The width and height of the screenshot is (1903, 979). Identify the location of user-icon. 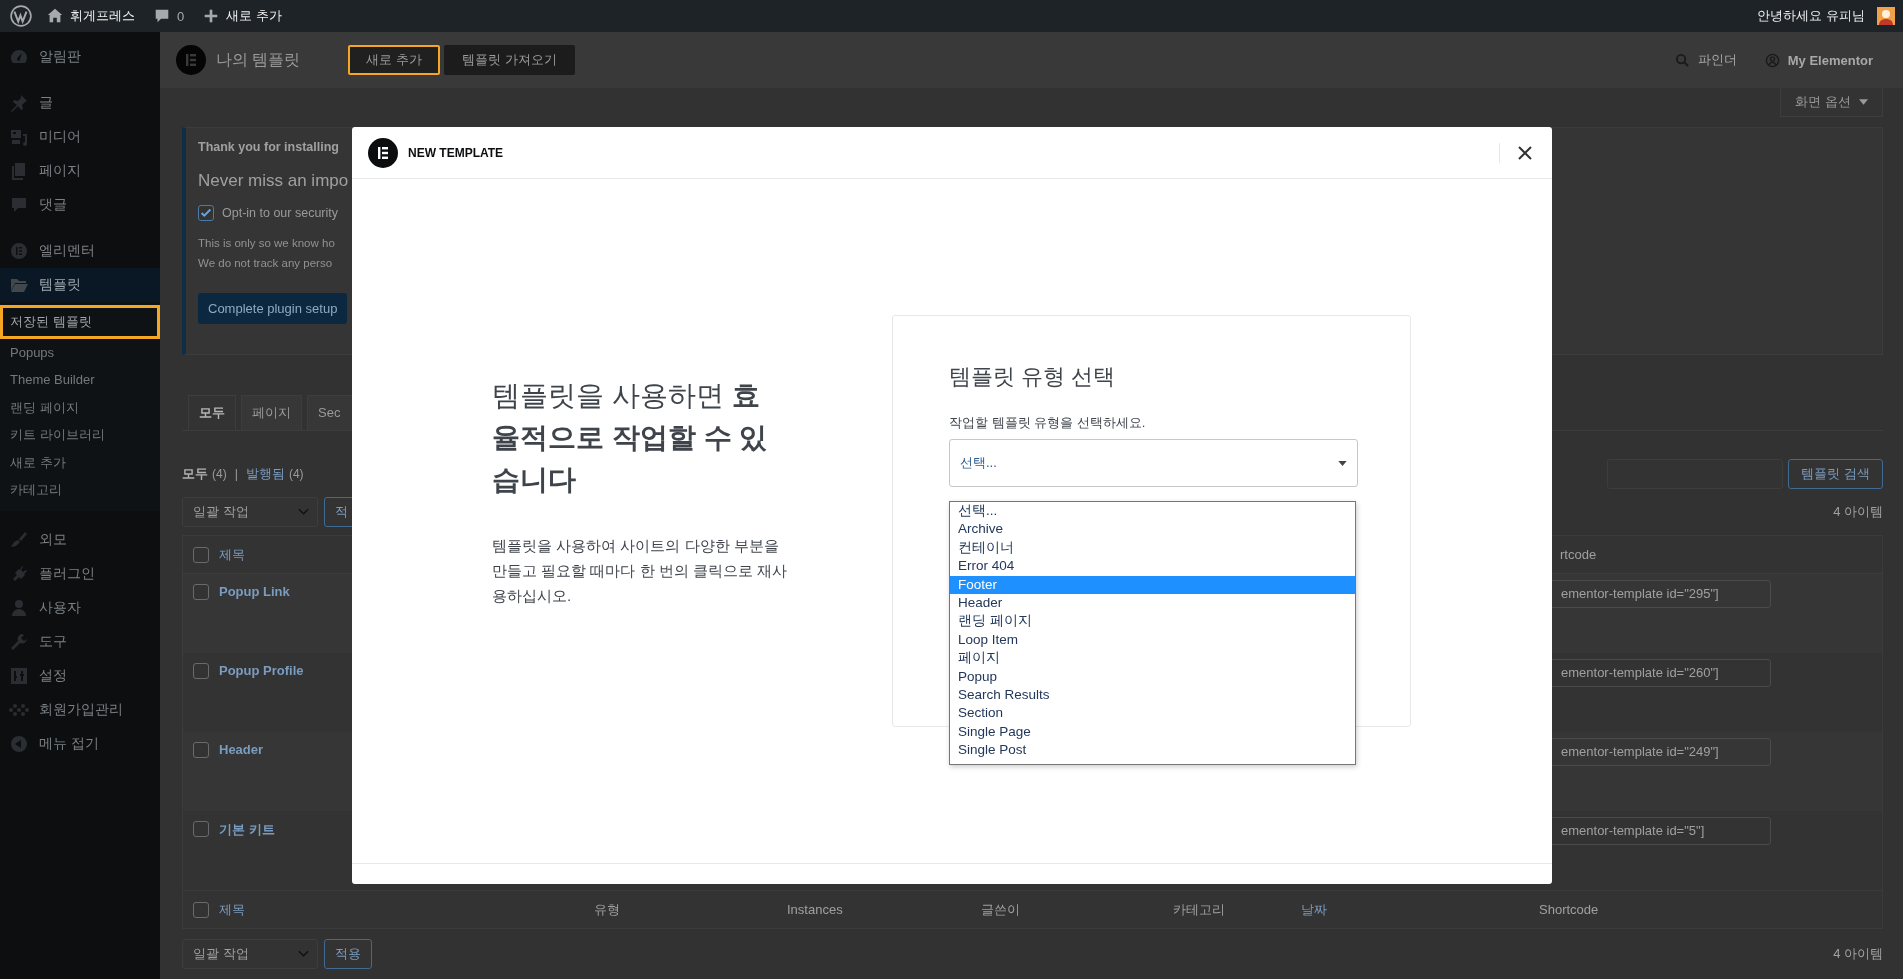
(19, 607).